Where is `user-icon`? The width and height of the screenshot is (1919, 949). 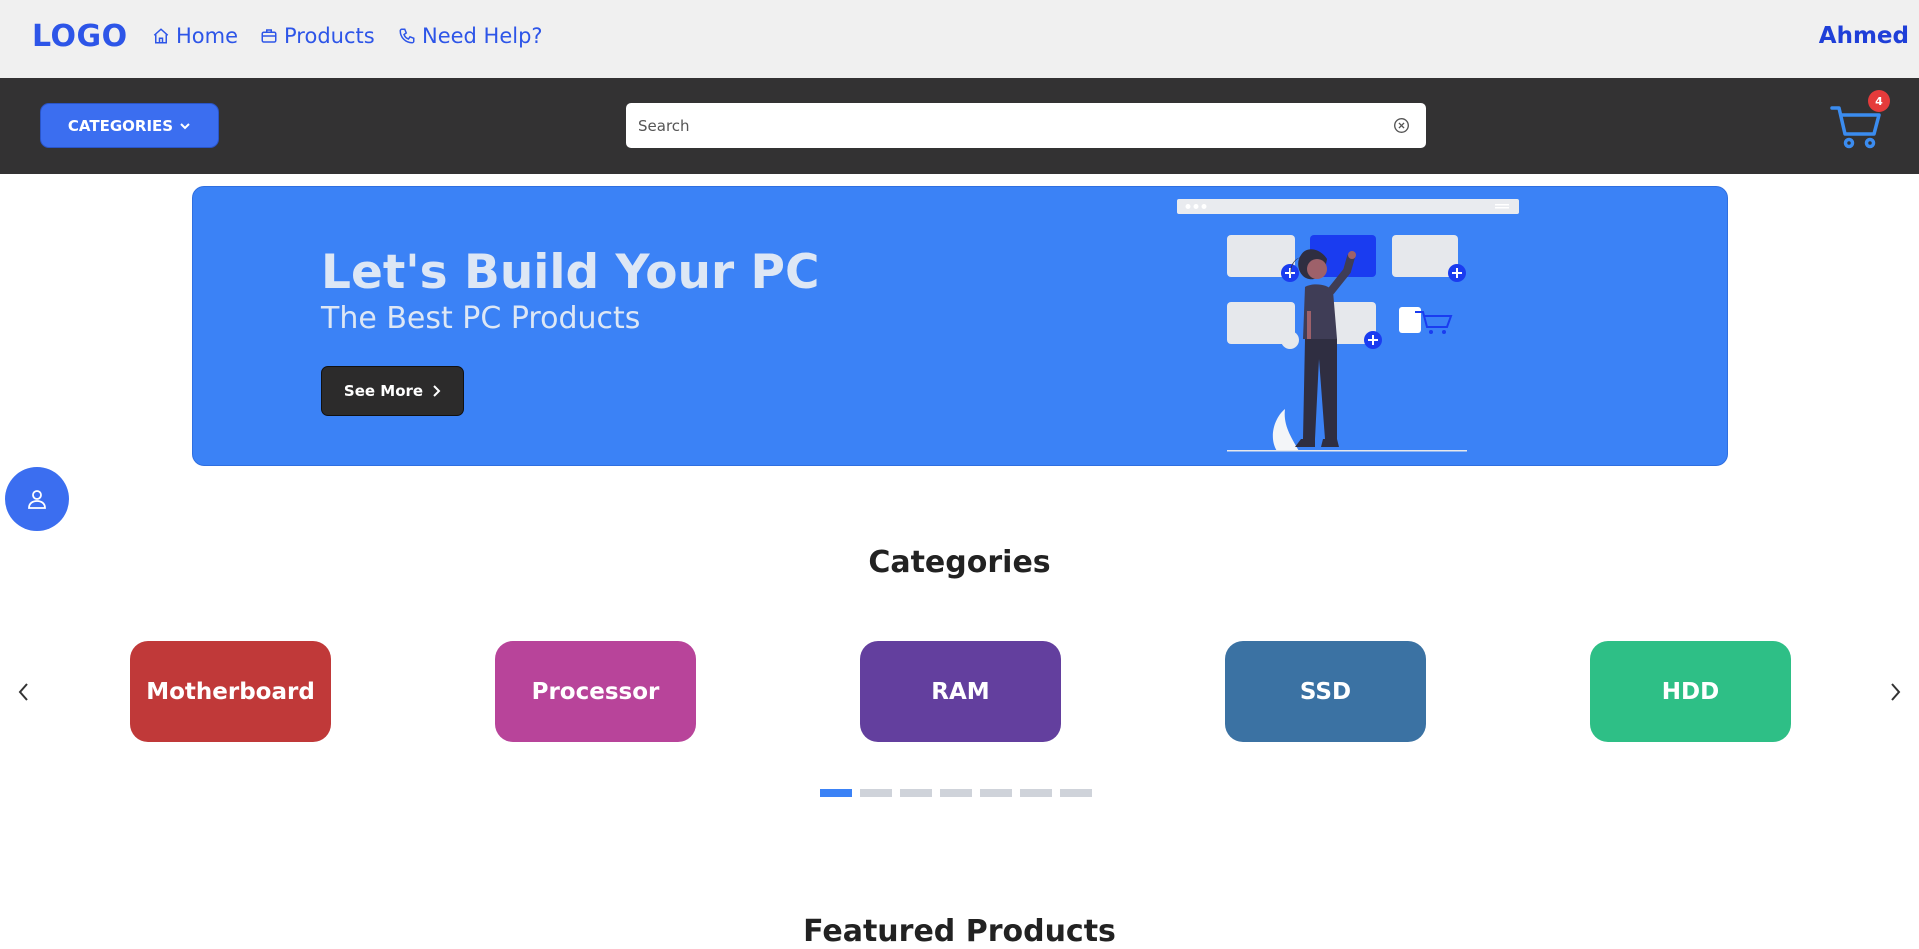 user-icon is located at coordinates (37, 499).